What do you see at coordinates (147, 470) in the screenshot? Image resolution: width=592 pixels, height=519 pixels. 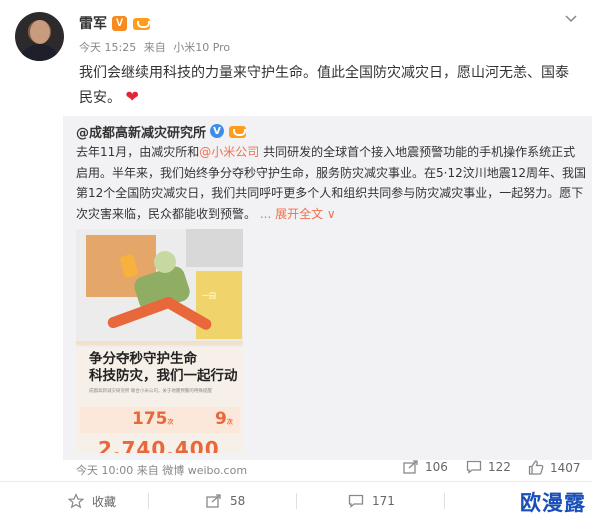 I see `repost-source-prefix: 来自` at bounding box center [147, 470].